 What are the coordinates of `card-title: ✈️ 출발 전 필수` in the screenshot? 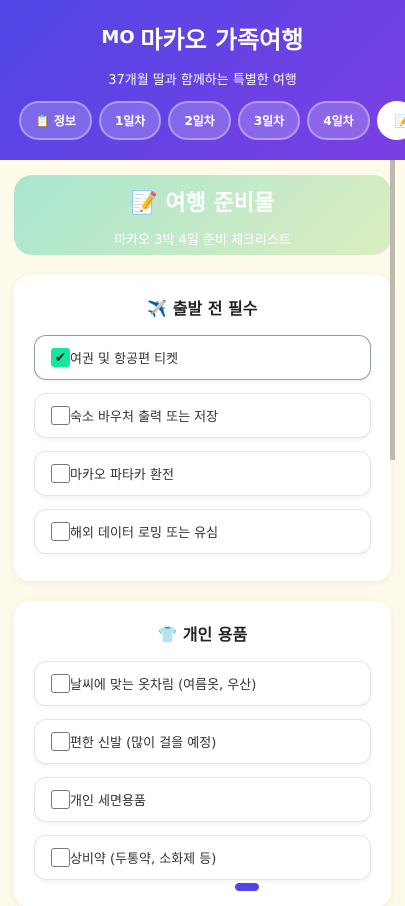 It's located at (202, 307).